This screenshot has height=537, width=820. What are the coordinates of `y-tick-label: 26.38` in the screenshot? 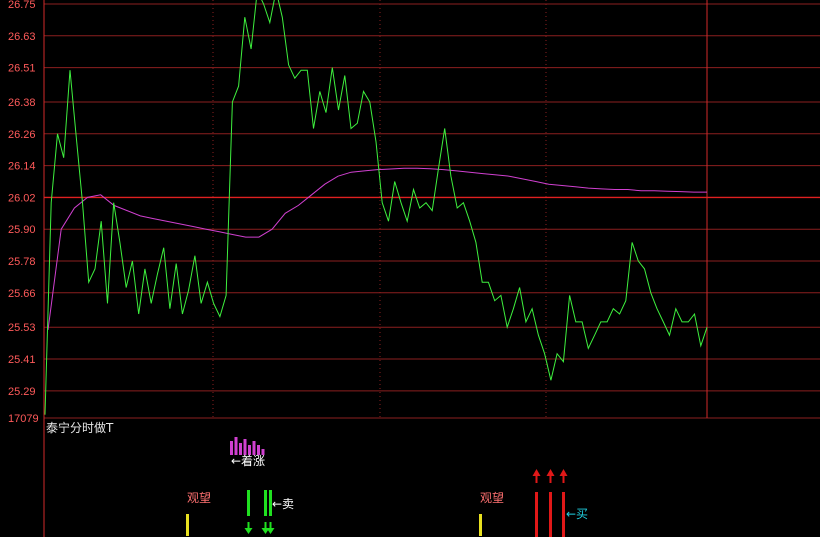 It's located at (22, 103).